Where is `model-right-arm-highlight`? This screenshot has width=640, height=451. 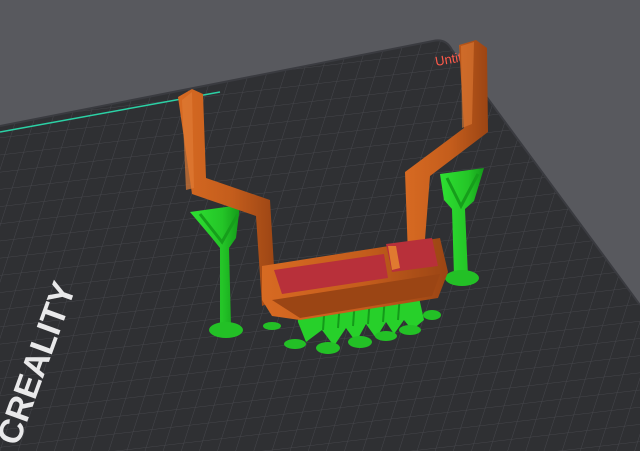
model-right-arm-highlight is located at coordinates (467, 85).